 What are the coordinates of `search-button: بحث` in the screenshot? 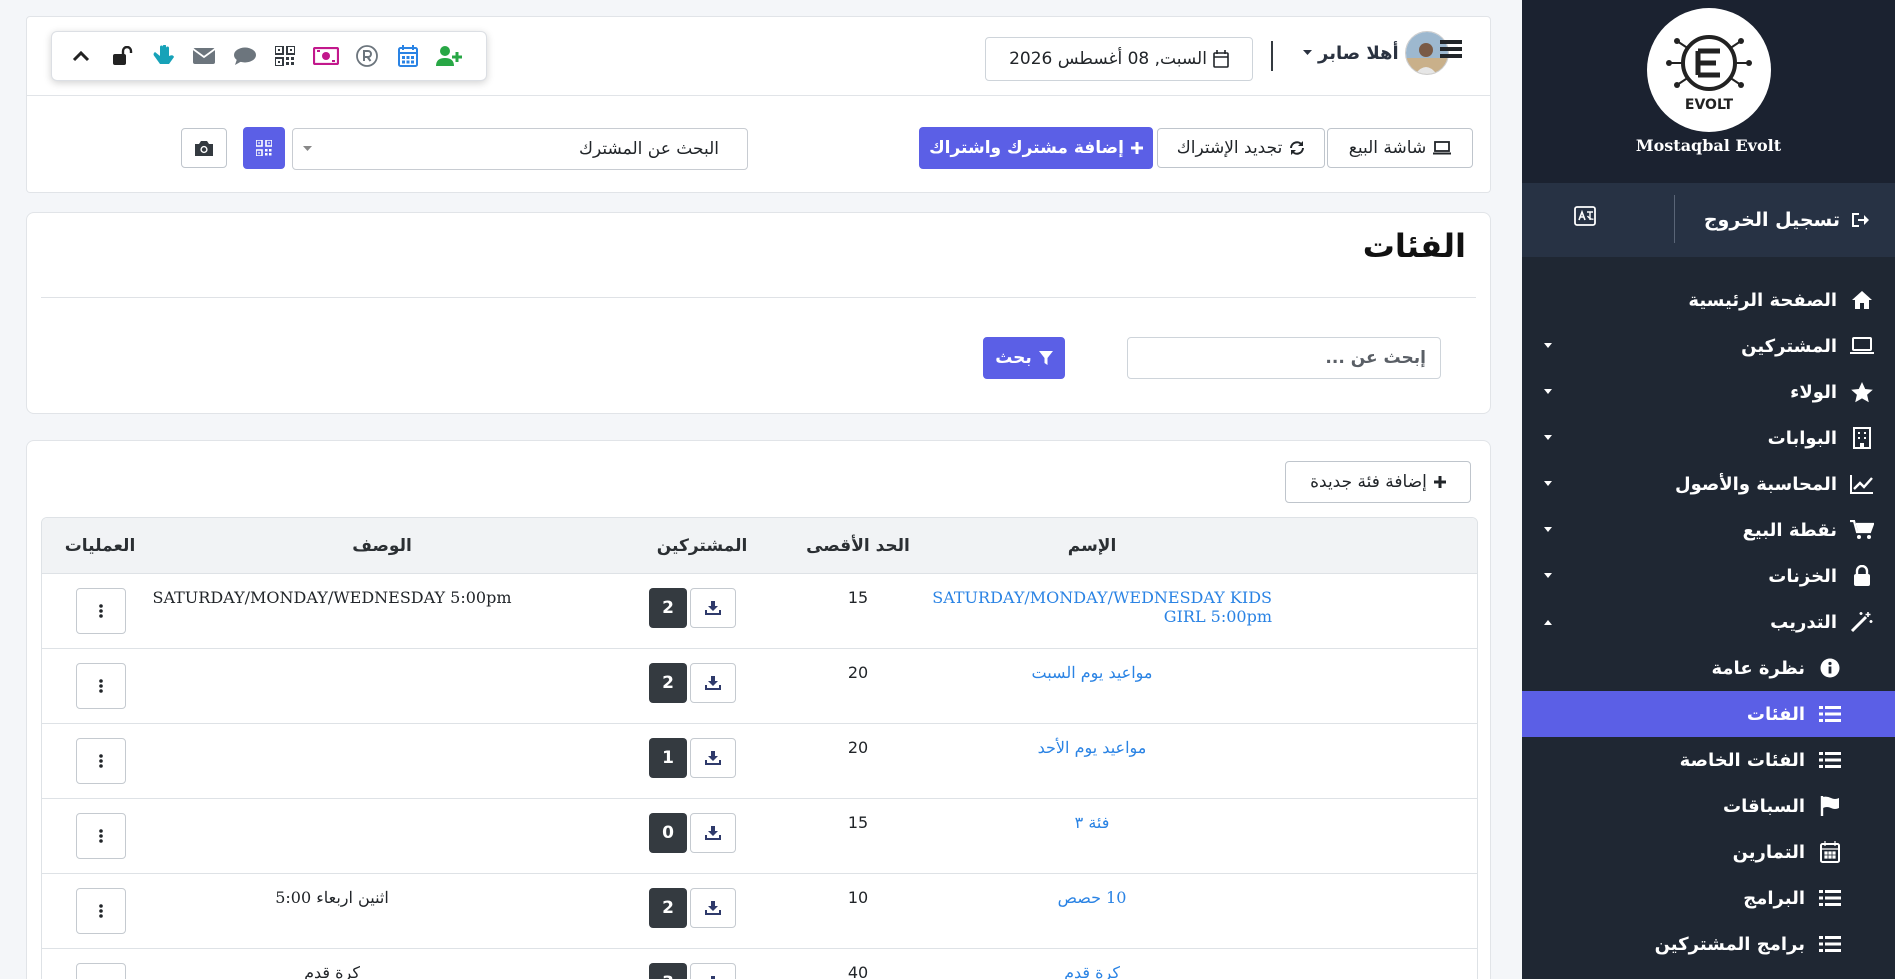 It's located at (1024, 358).